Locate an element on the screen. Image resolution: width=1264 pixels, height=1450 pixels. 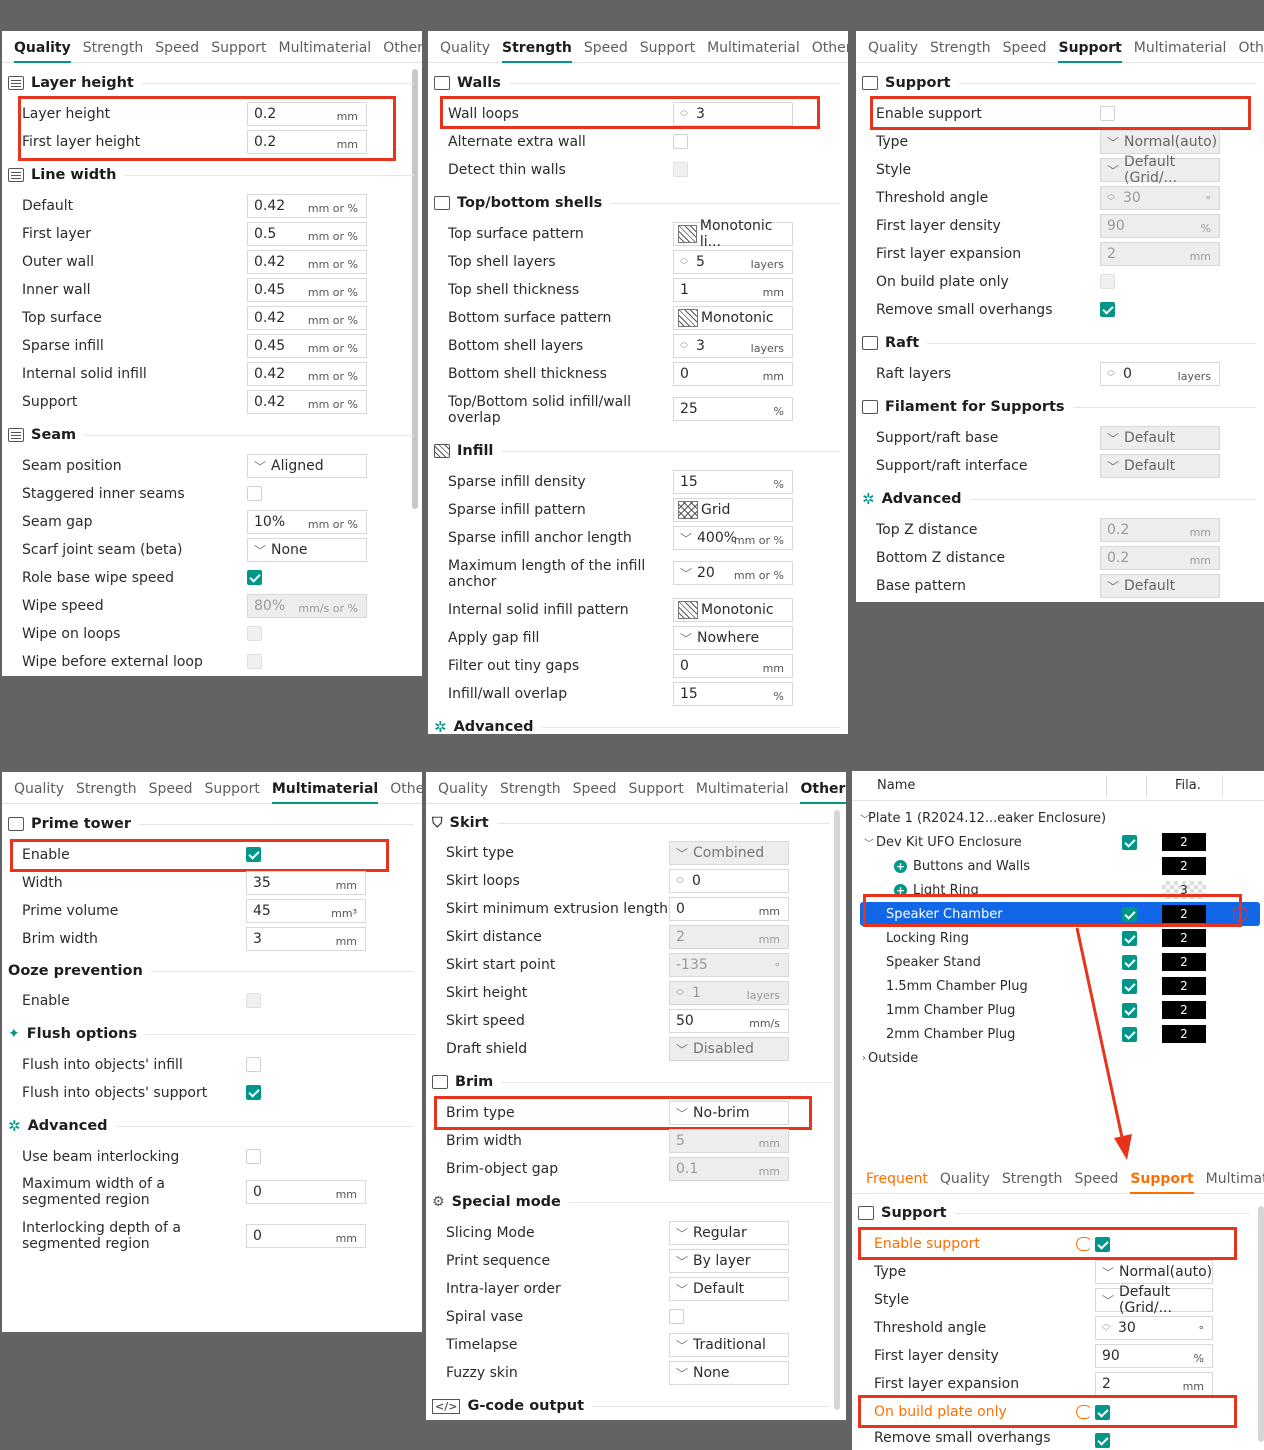
max-width-input: 0 mm is located at coordinates (306, 1192).